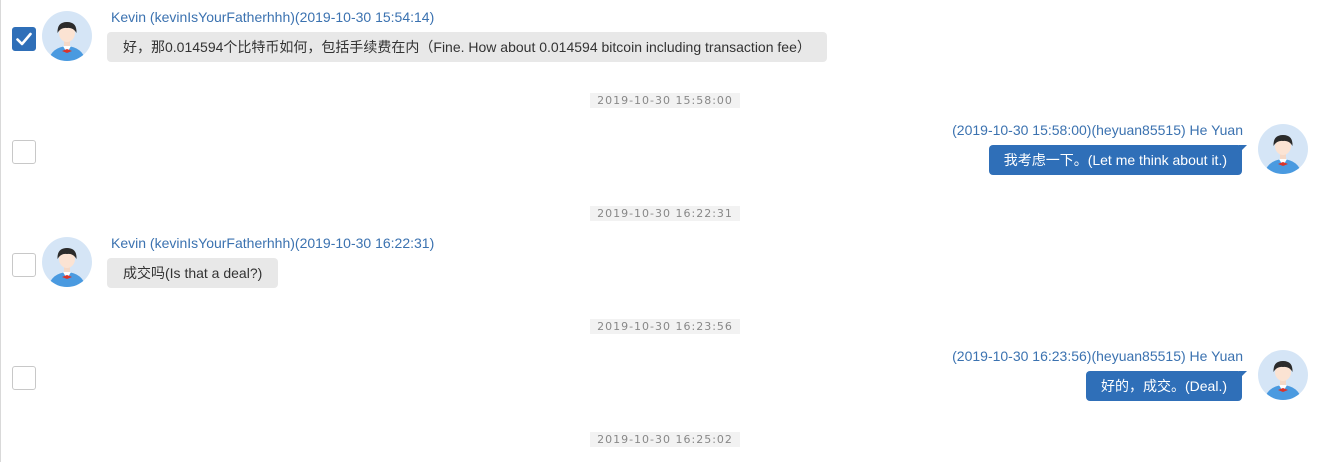  Describe the element at coordinates (665, 100) in the screenshot. I see `timestamp-divider: 2019-10-30 15:58:00` at that location.